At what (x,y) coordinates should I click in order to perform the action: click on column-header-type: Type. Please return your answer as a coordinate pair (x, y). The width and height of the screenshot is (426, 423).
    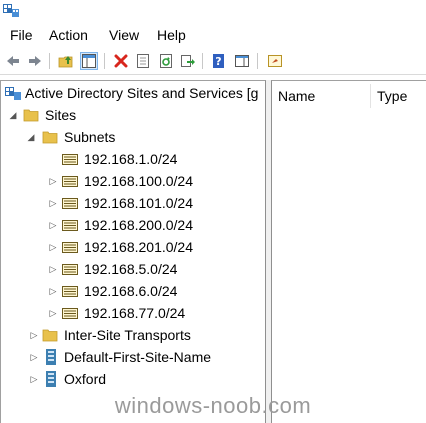
    Looking at the image, I should click on (398, 96).